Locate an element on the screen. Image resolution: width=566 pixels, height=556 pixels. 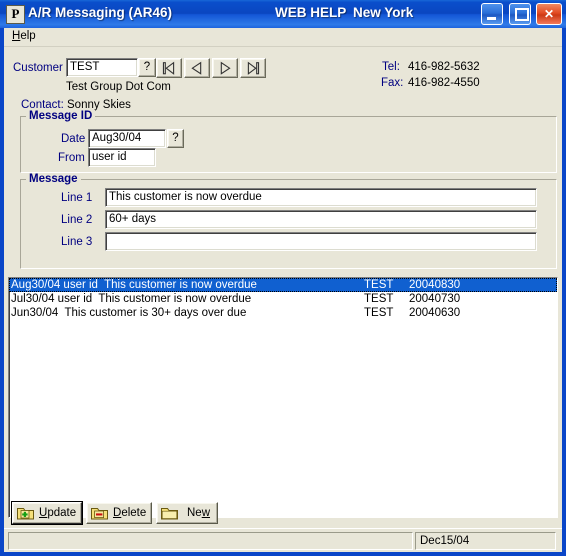
menu-help-rest: elp is located at coordinates (28, 36).